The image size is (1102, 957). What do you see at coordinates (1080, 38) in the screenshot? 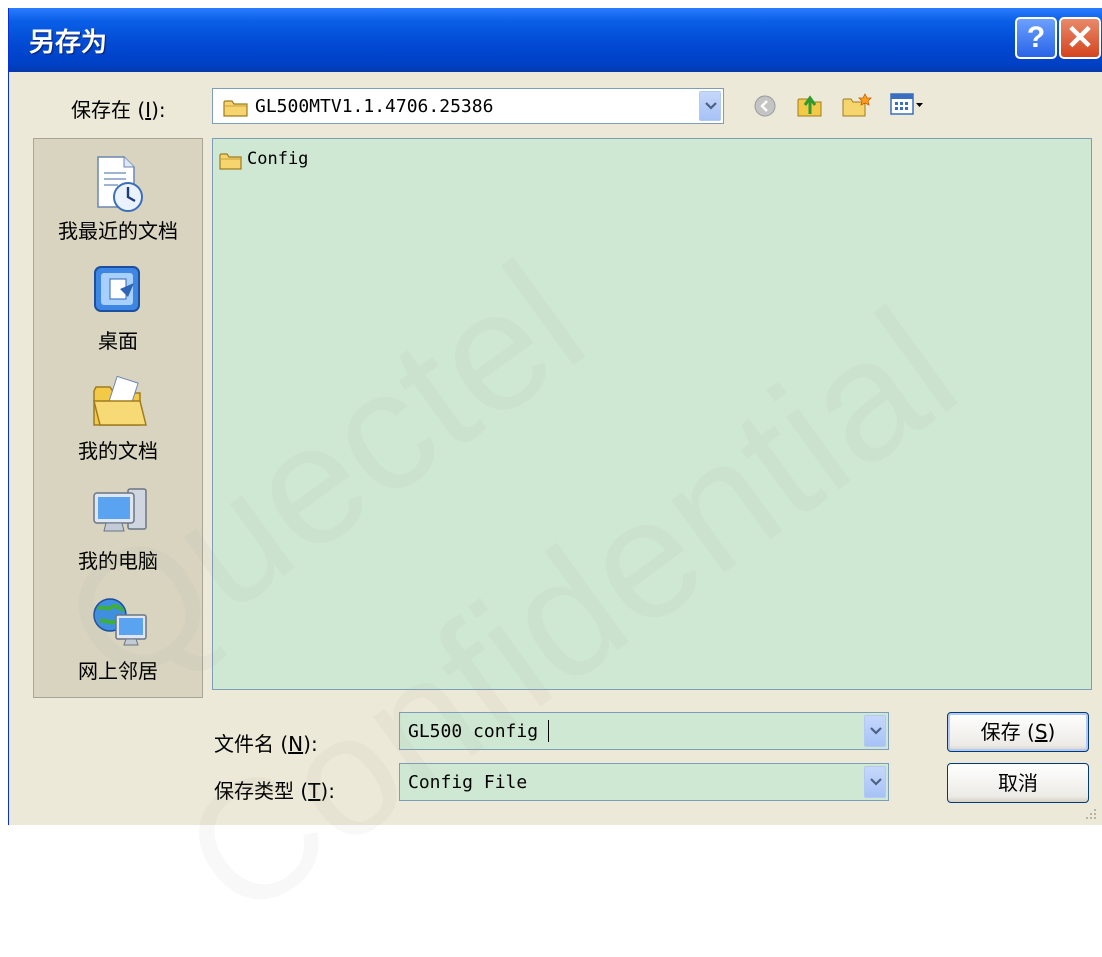
I see `close-button: ✕` at bounding box center [1080, 38].